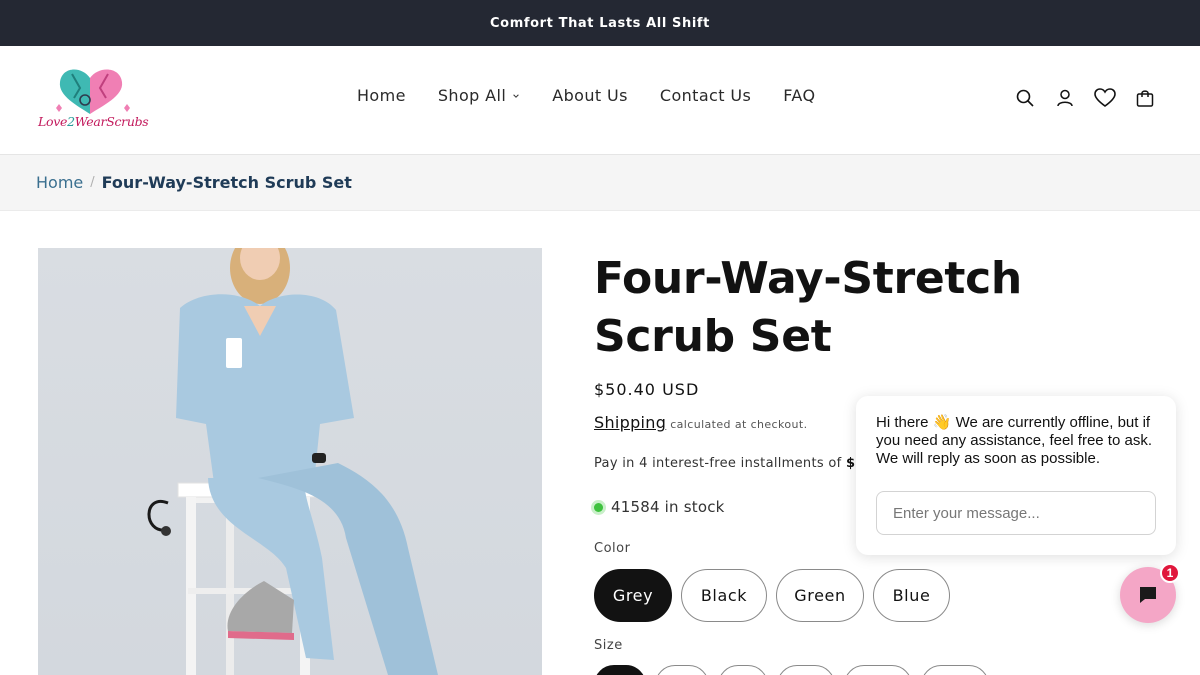  I want to click on color-label: Color, so click(612, 548).